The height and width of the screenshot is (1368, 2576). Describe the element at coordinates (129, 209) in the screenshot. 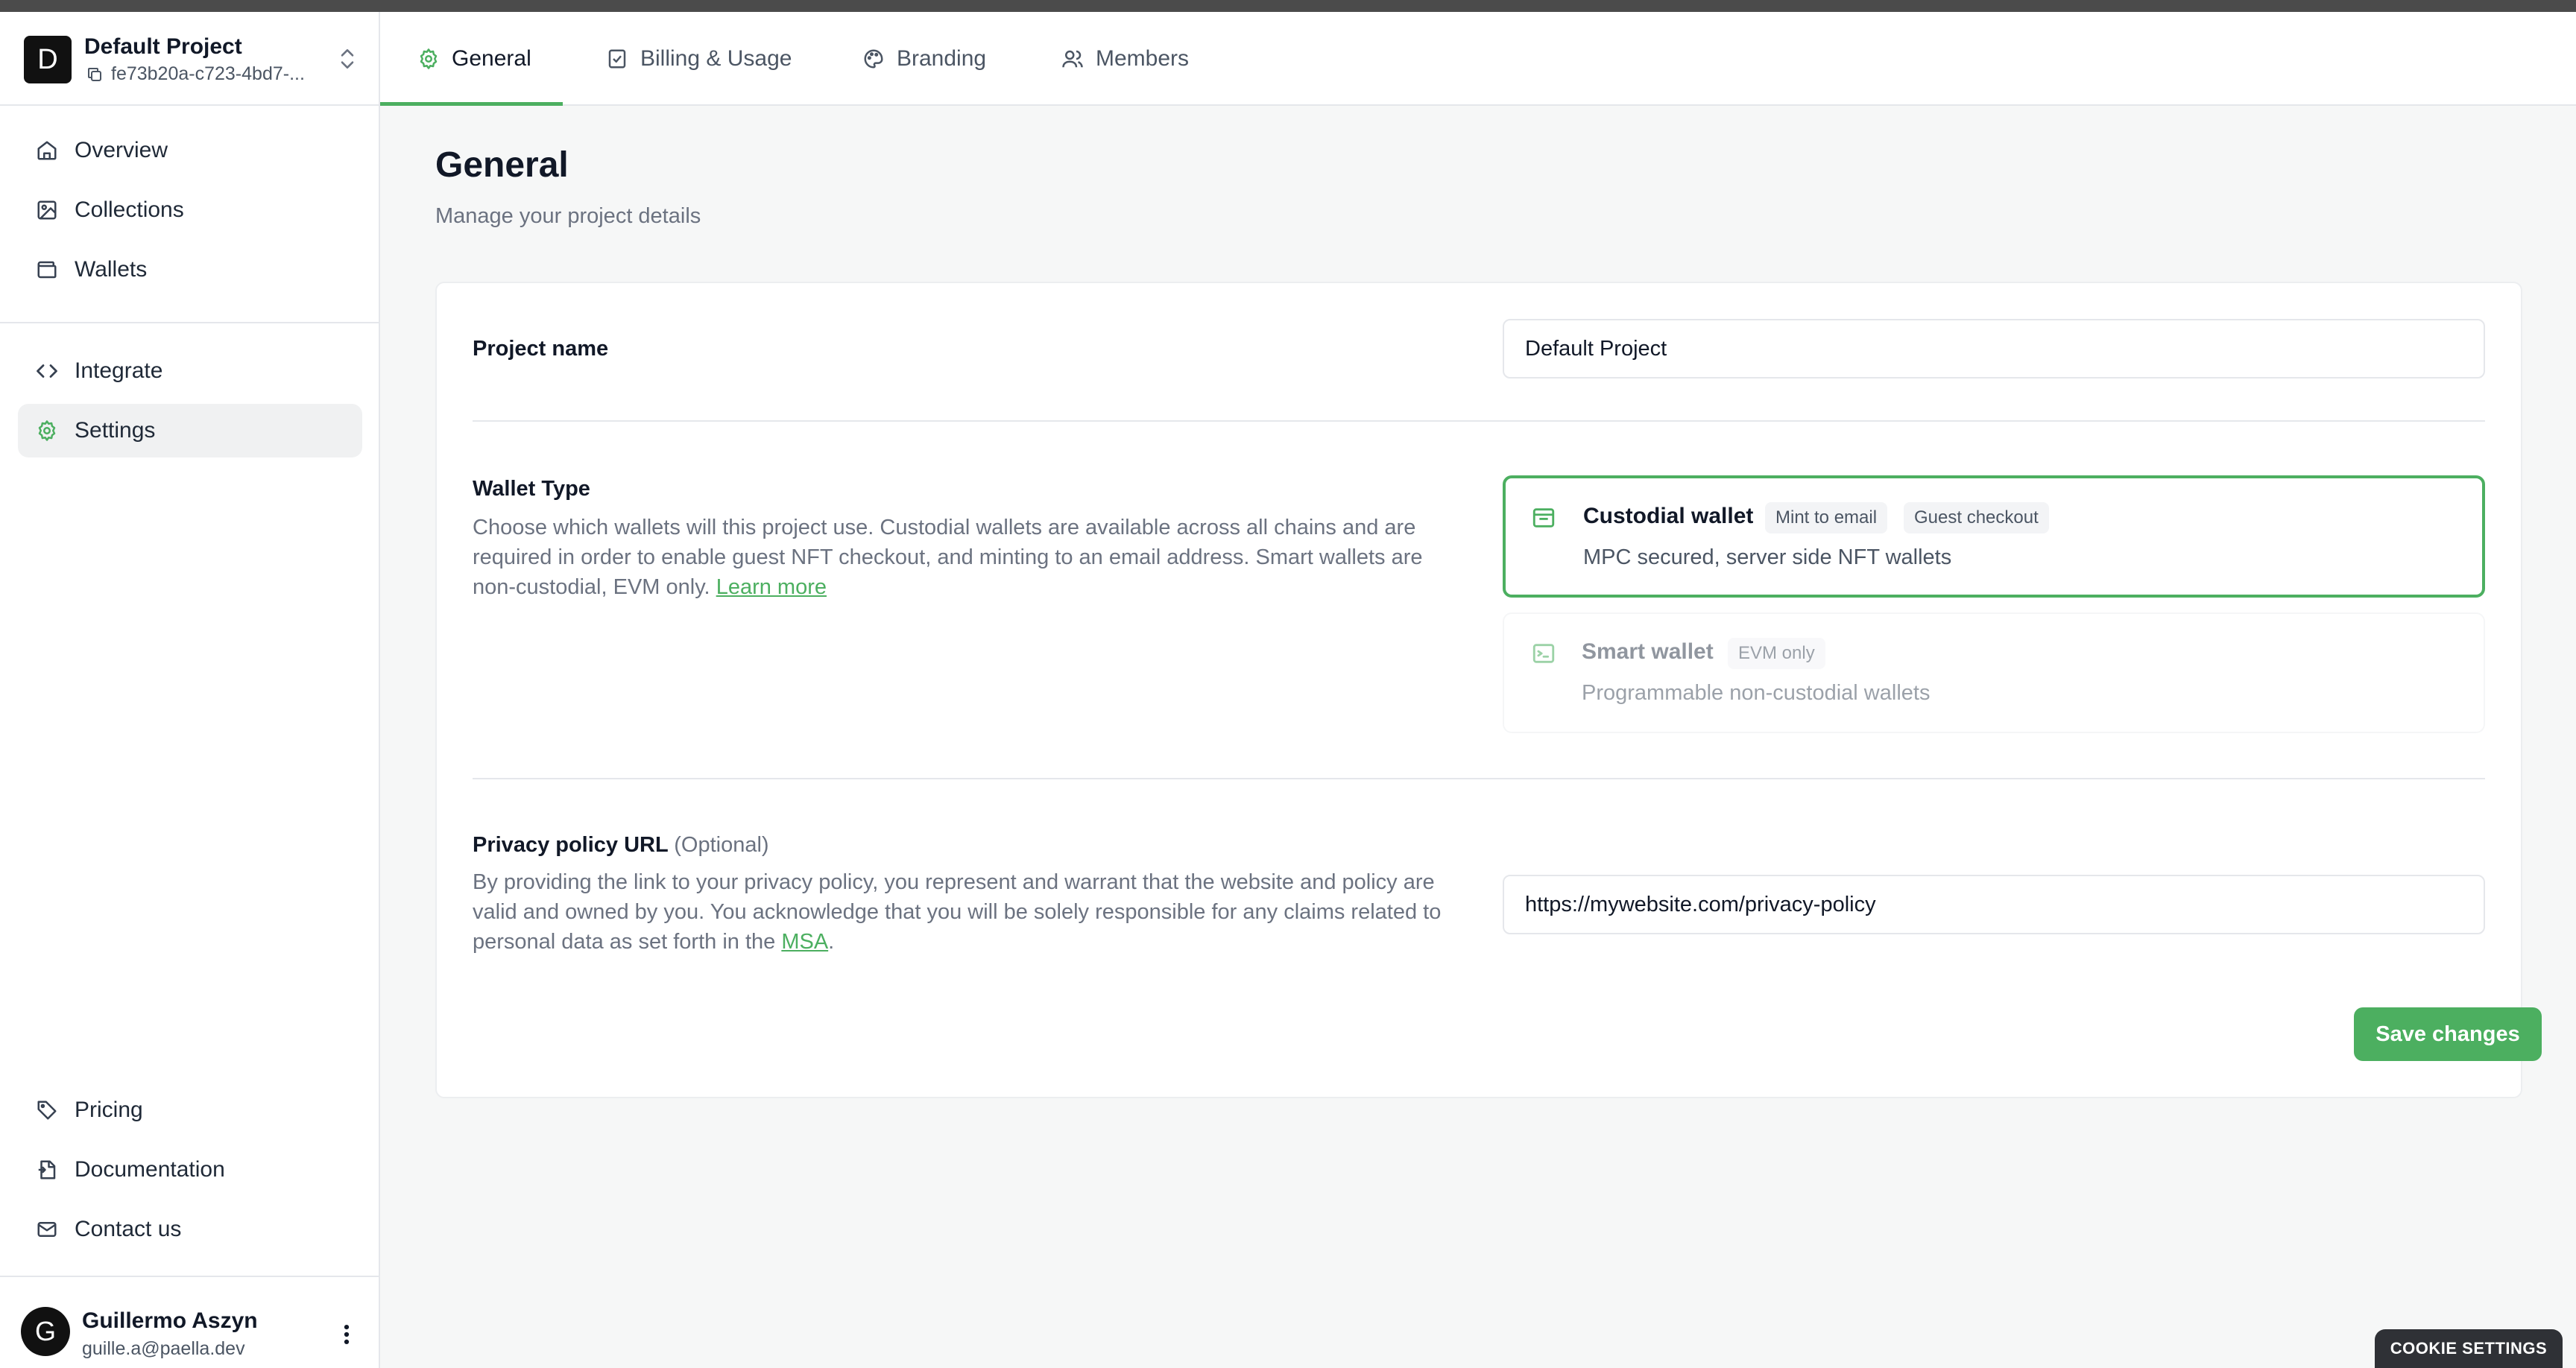

I see `sidebar-item-label: Collections` at that location.